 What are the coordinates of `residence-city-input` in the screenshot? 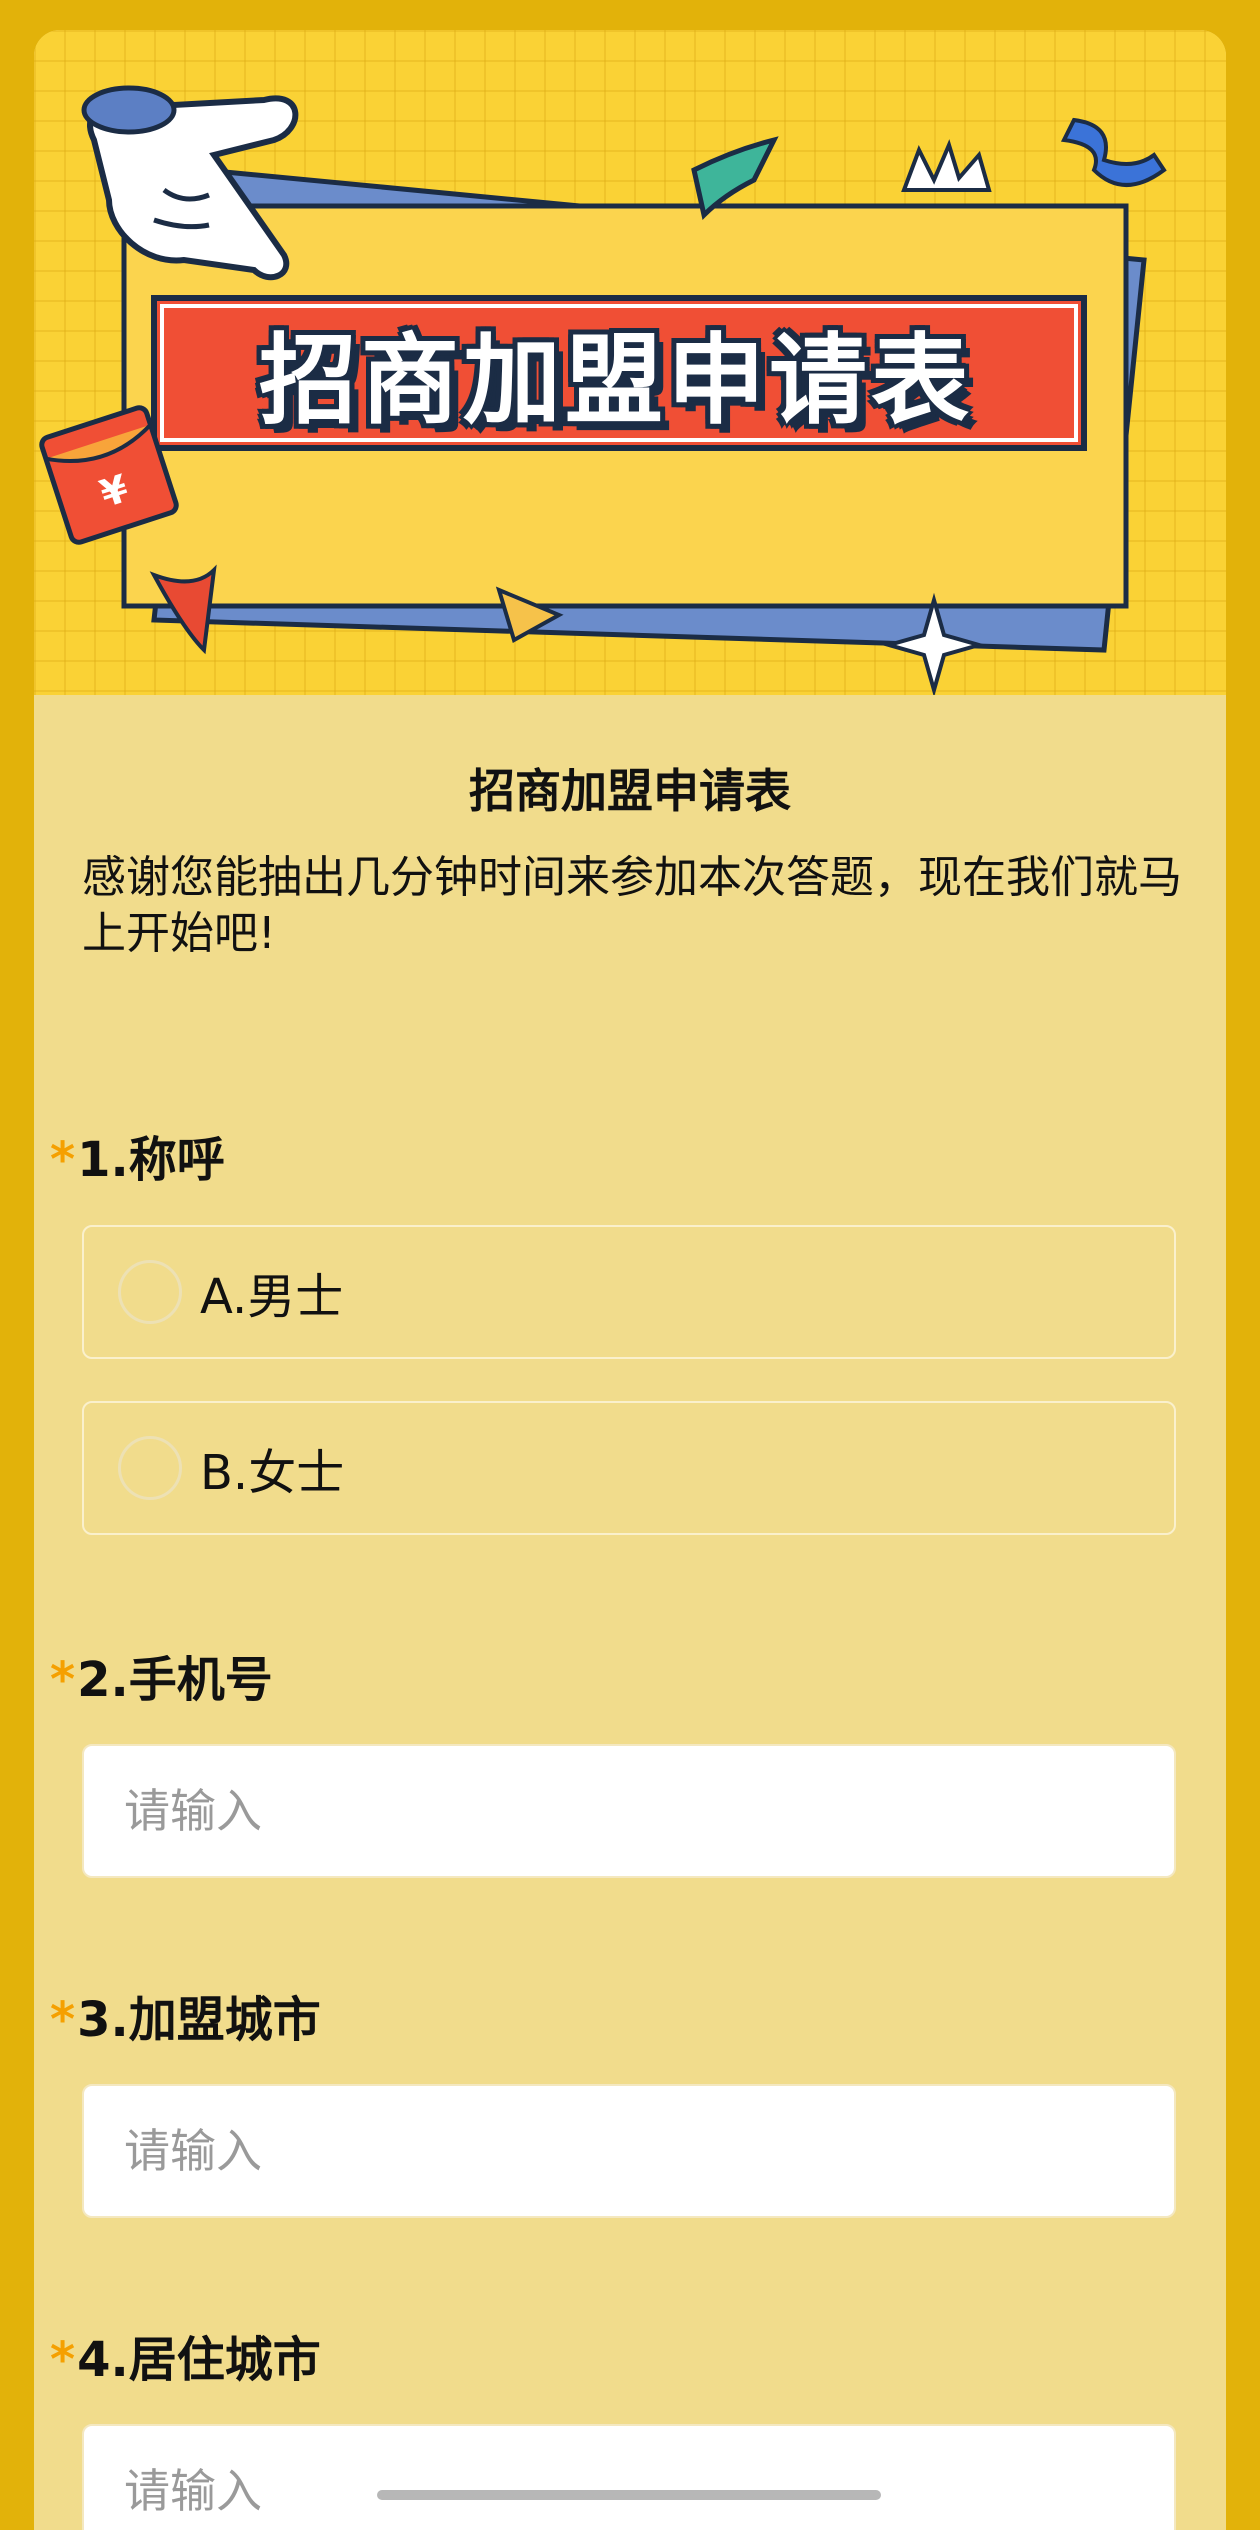 It's located at (629, 2477).